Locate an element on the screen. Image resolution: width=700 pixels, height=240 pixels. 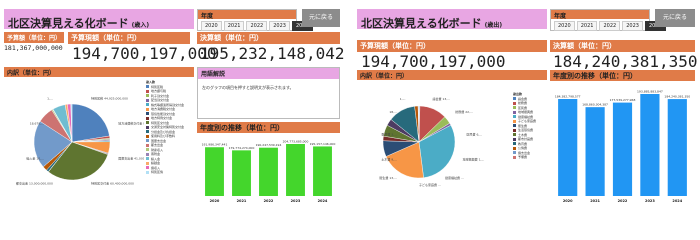
bar-value-label: 204,773,685,000 is located at coordinates (296, 142).